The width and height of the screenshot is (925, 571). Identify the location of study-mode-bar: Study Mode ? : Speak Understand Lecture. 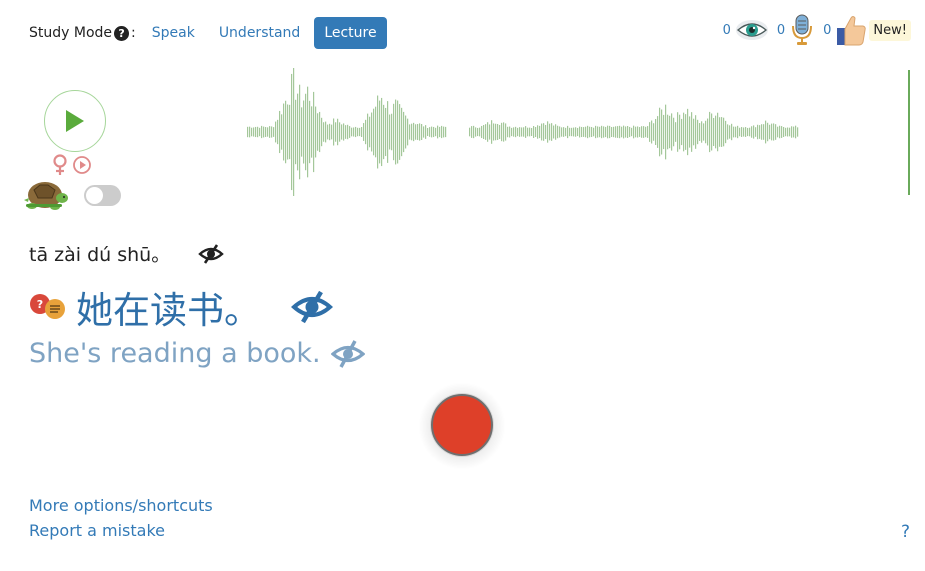
(210, 33).